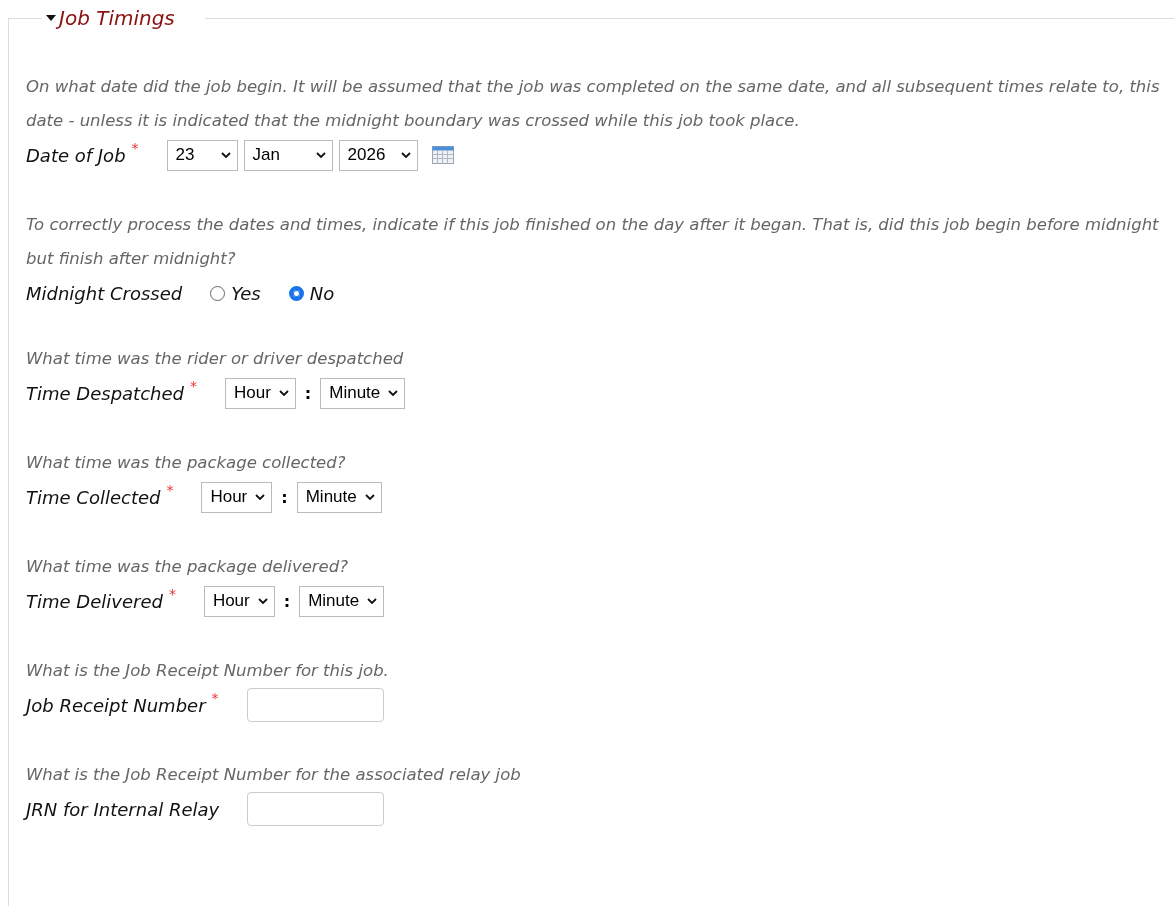  I want to click on field-label: Midnight Crossed, so click(104, 293).